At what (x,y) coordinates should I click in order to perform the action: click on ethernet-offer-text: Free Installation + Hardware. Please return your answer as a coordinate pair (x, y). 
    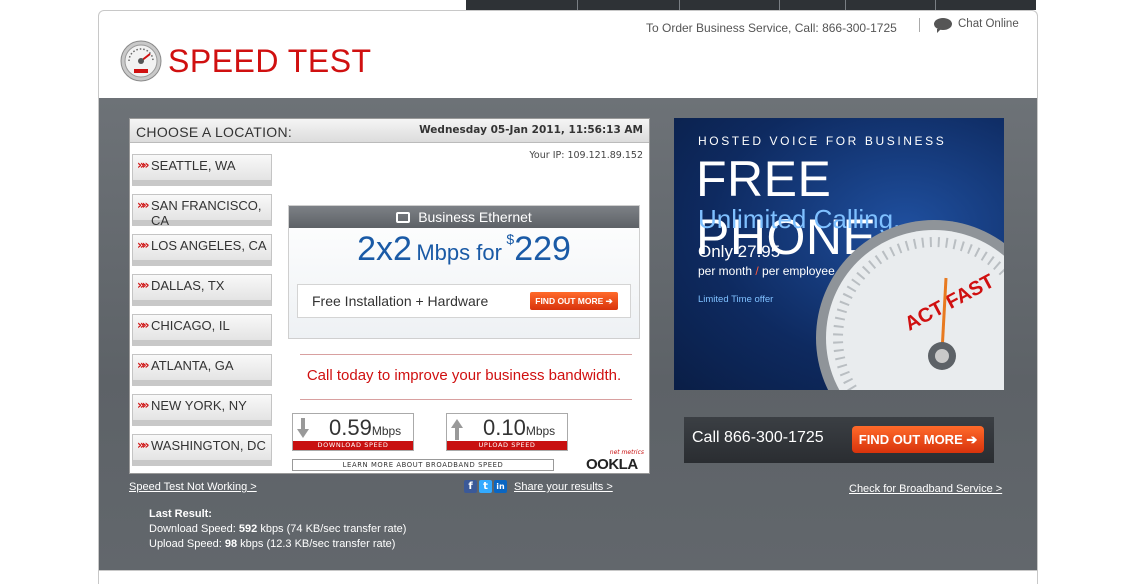
    Looking at the image, I should click on (400, 301).